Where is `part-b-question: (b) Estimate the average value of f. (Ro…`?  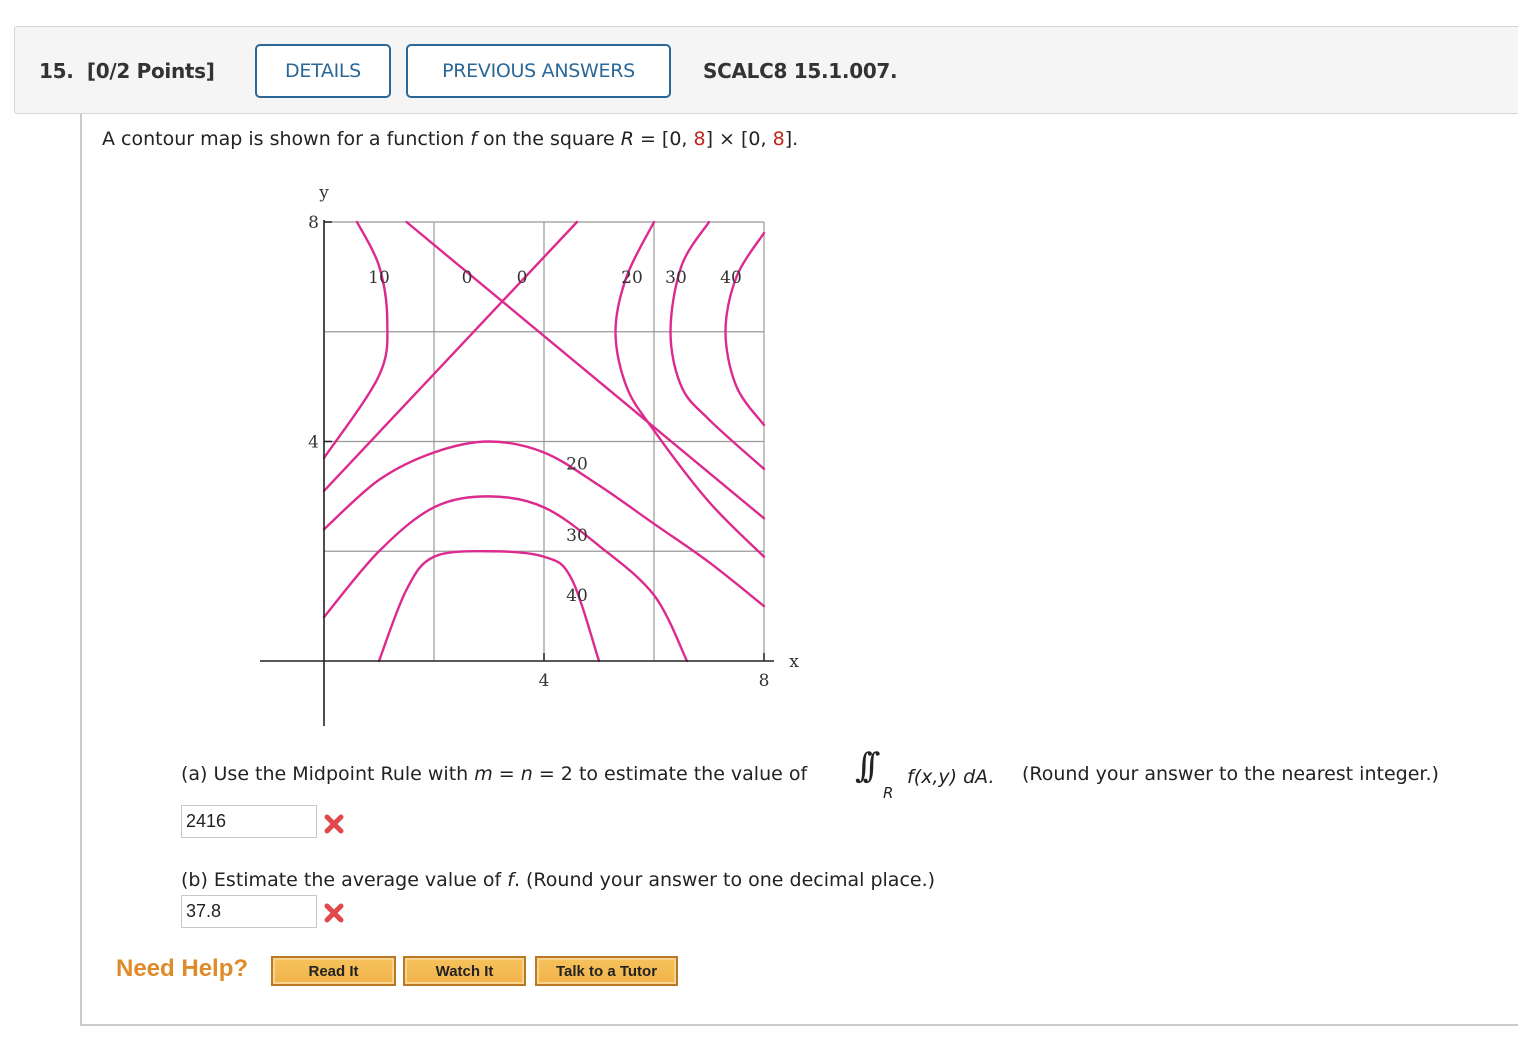 part-b-question: (b) Estimate the average value of f. (Ro… is located at coordinates (558, 880).